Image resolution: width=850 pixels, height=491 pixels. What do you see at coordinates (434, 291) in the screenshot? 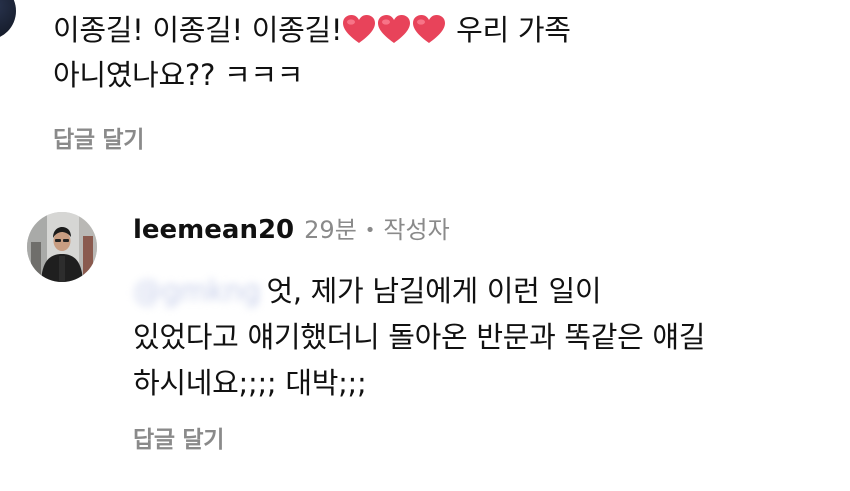
I see `reply-text-part: 엇, 제가 남길에게 이런 일이` at bounding box center [434, 291].